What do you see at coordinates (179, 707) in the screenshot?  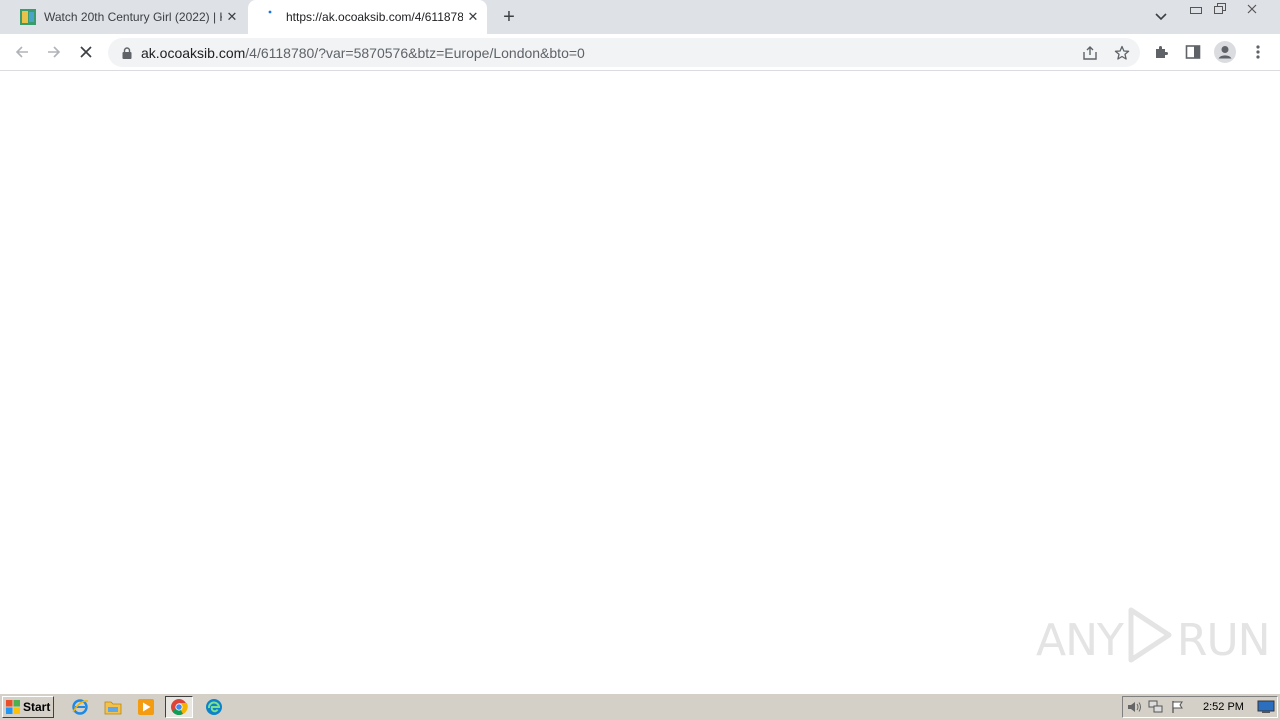 I see `chrome-icon` at bounding box center [179, 707].